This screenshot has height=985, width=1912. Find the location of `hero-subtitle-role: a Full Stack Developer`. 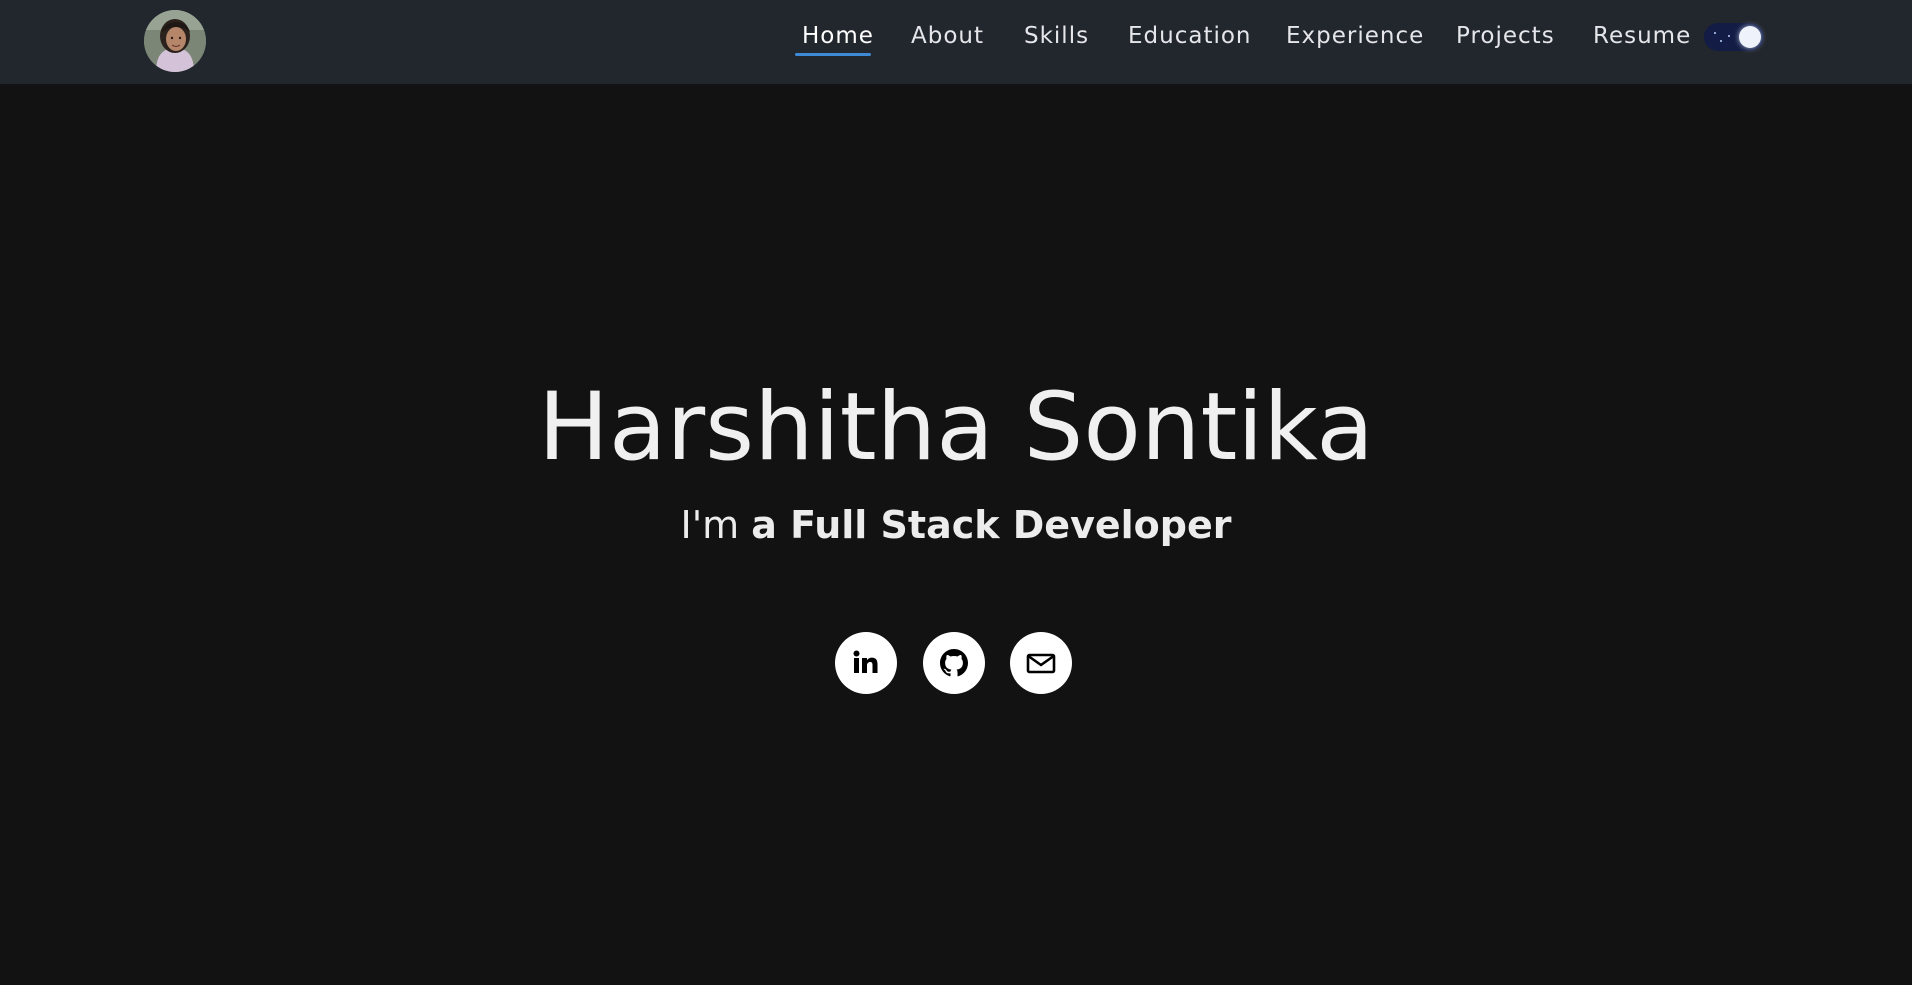

hero-subtitle-role: a Full Stack Developer is located at coordinates (991, 525).